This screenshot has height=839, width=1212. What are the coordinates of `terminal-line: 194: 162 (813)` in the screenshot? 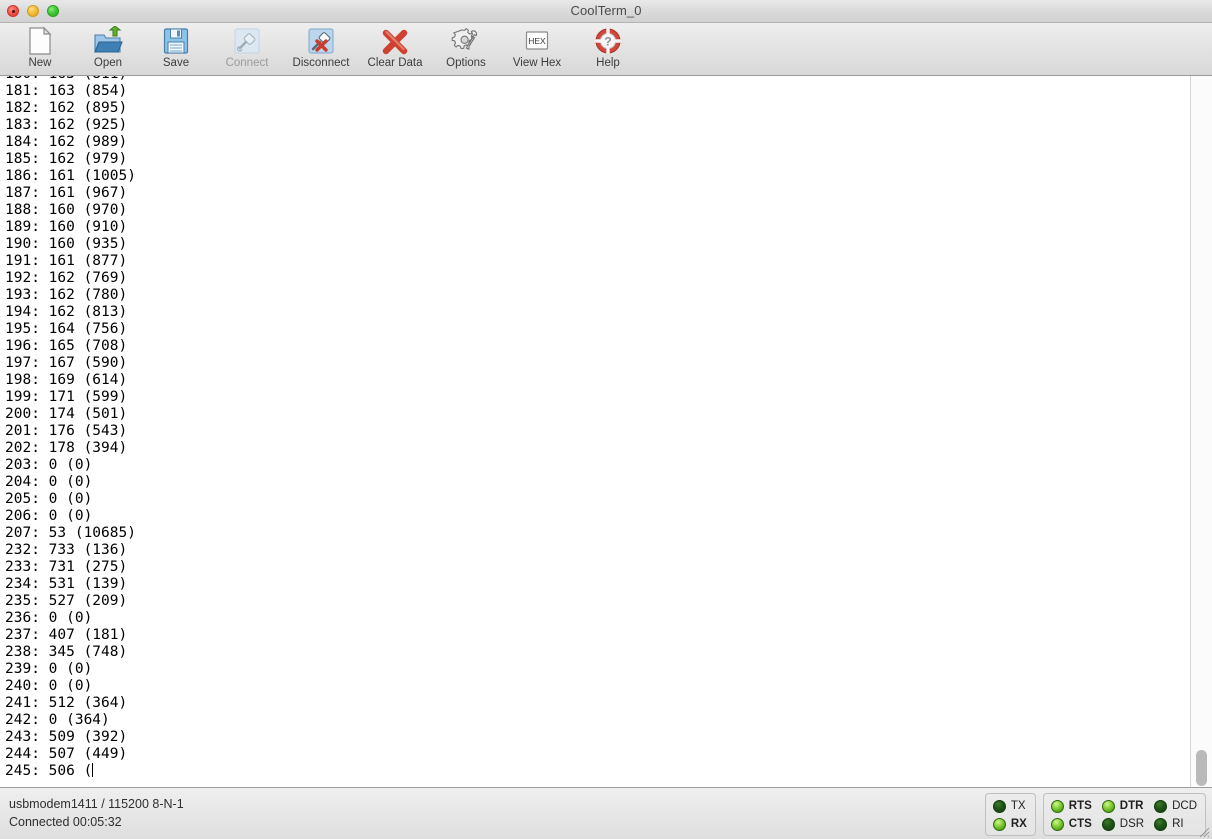 It's located at (66, 312).